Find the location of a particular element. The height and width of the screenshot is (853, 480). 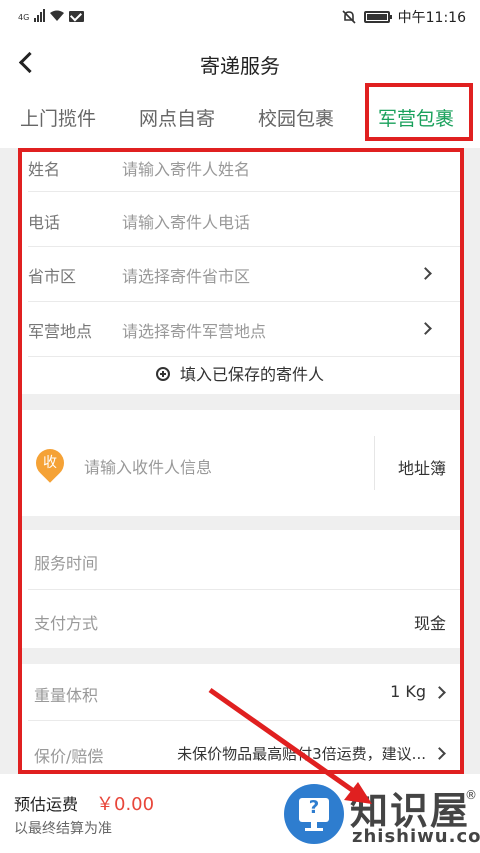

receiver-input: 请输入收件人信息 is located at coordinates (148, 466).